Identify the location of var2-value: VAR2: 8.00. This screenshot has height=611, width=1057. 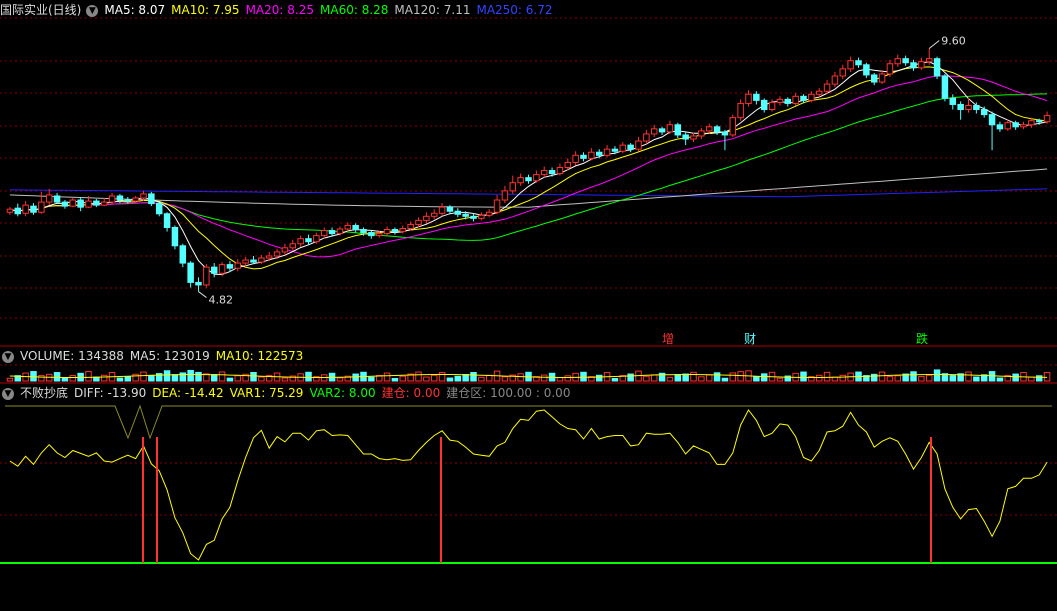
(342, 393).